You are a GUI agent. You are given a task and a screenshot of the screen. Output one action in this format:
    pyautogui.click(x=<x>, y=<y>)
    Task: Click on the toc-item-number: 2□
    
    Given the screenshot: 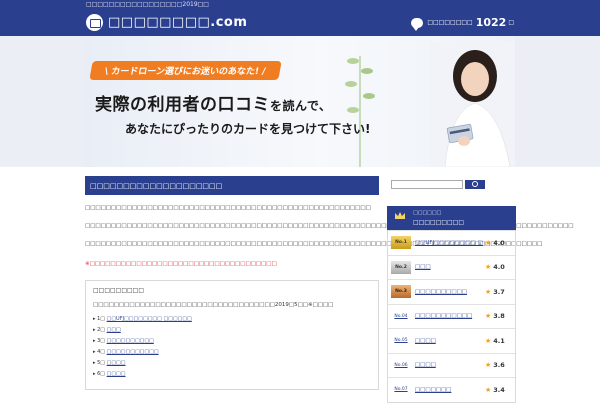 What is the action you would take?
    pyautogui.click(x=101, y=330)
    